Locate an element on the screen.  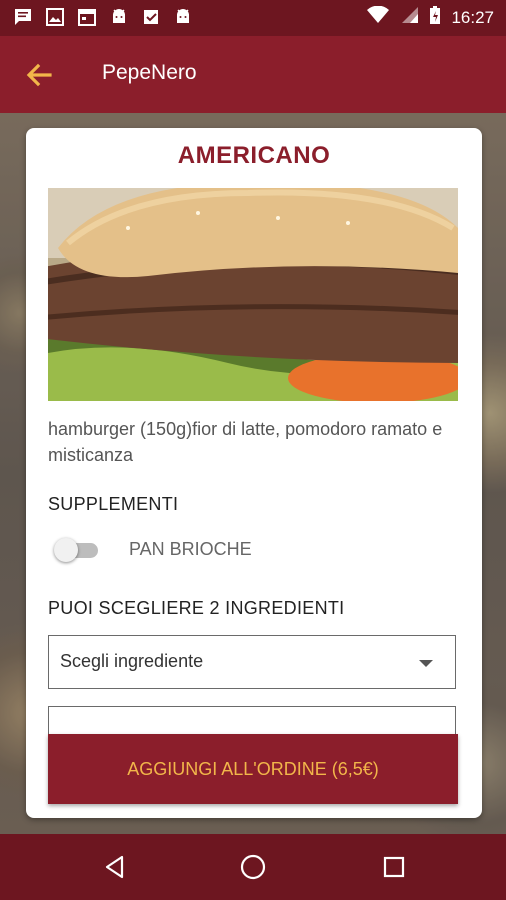
product-title: AMERICANO is located at coordinates (254, 155).